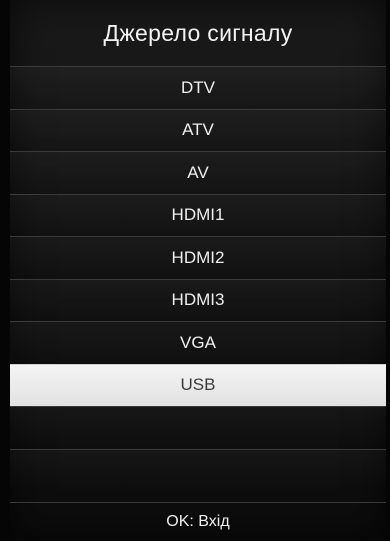 This screenshot has height=541, width=390. I want to click on source-item-label: ATV, so click(198, 130).